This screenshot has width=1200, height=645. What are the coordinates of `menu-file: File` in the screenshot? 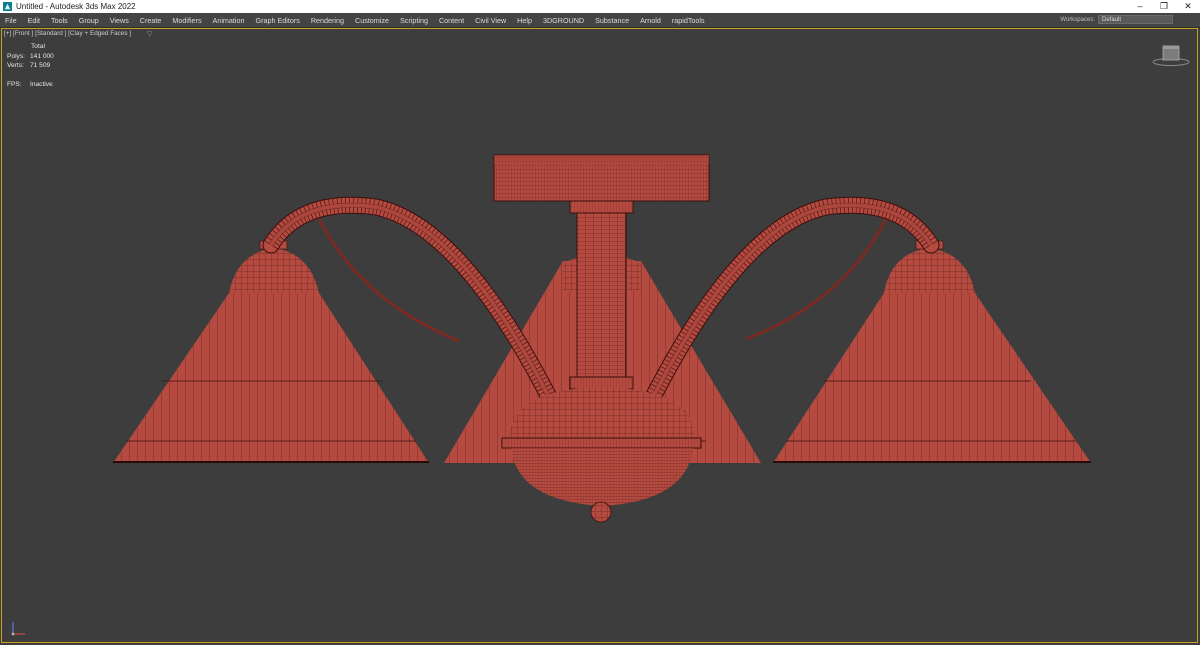 It's located at (11, 20).